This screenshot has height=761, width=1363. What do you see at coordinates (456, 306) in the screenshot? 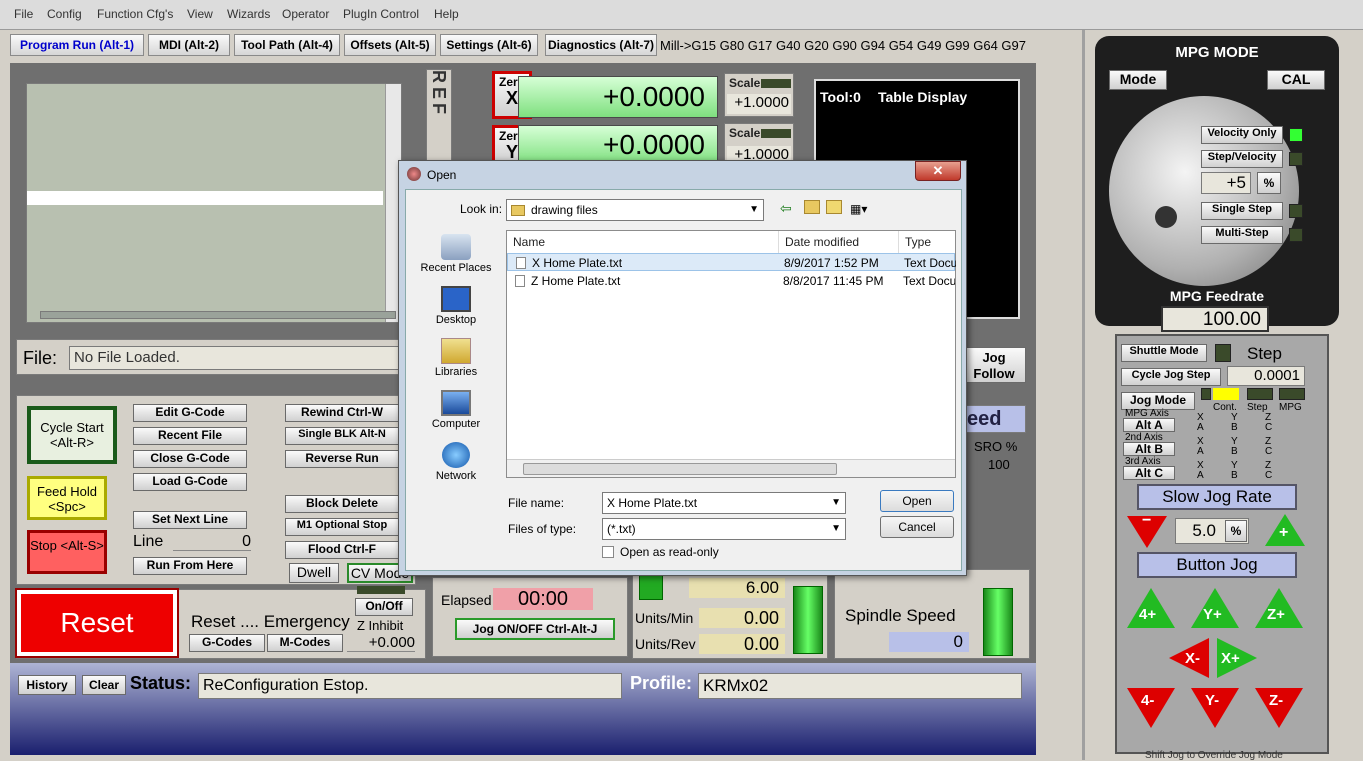
I see `place-desktop: Desktop` at bounding box center [456, 306].